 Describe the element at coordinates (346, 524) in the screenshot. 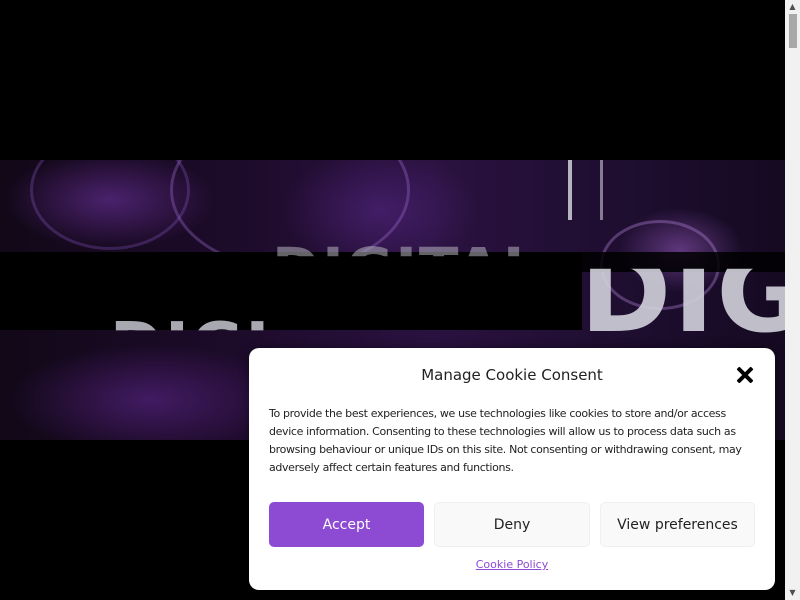

I see `accept-button: Accept` at that location.